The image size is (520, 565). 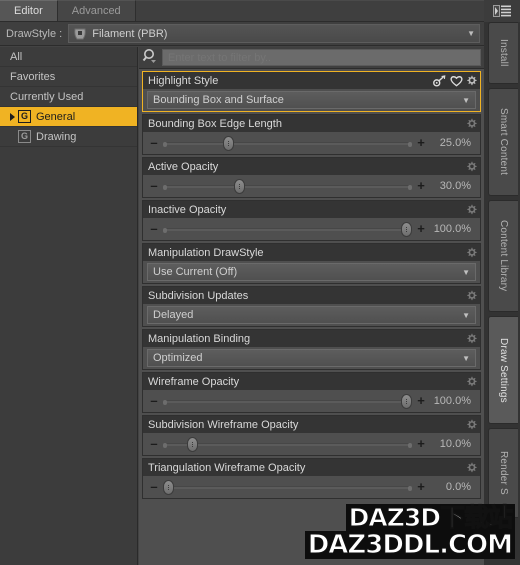 I want to click on sidebar-item-favorites: Favorites, so click(x=68, y=77).